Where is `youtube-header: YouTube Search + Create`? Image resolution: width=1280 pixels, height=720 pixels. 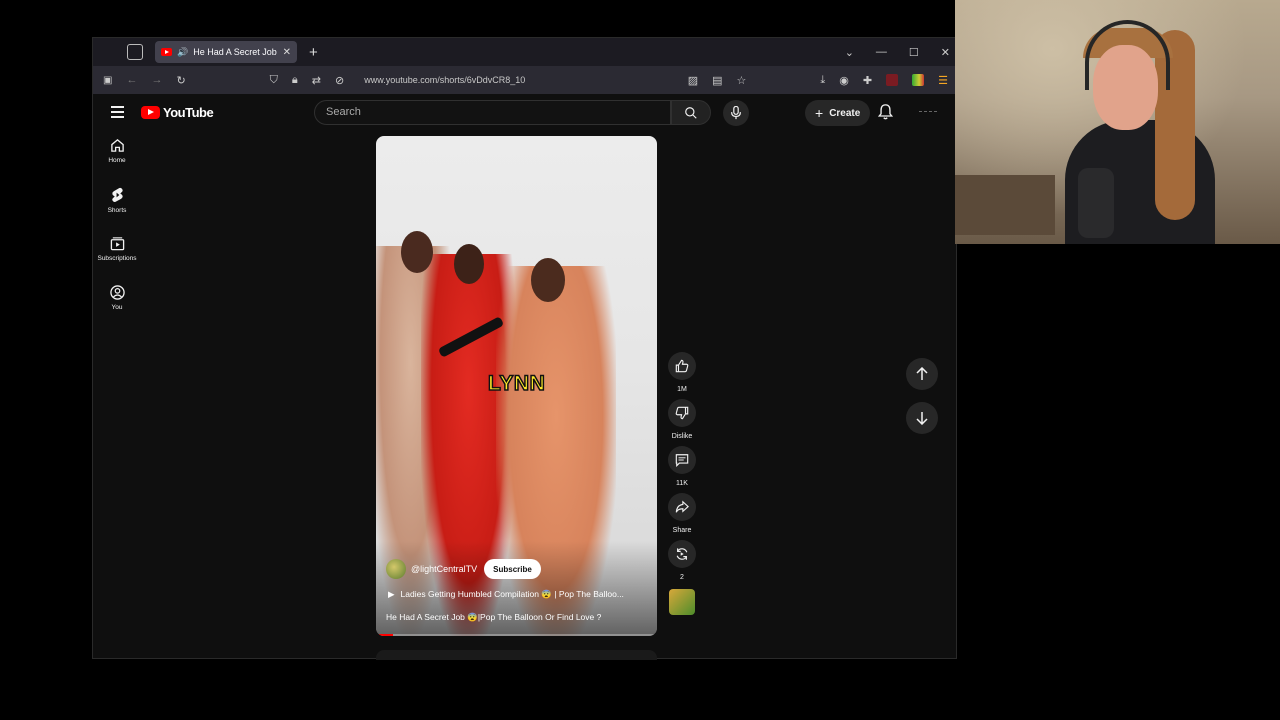 youtube-header: YouTube Search + Create is located at coordinates (524, 112).